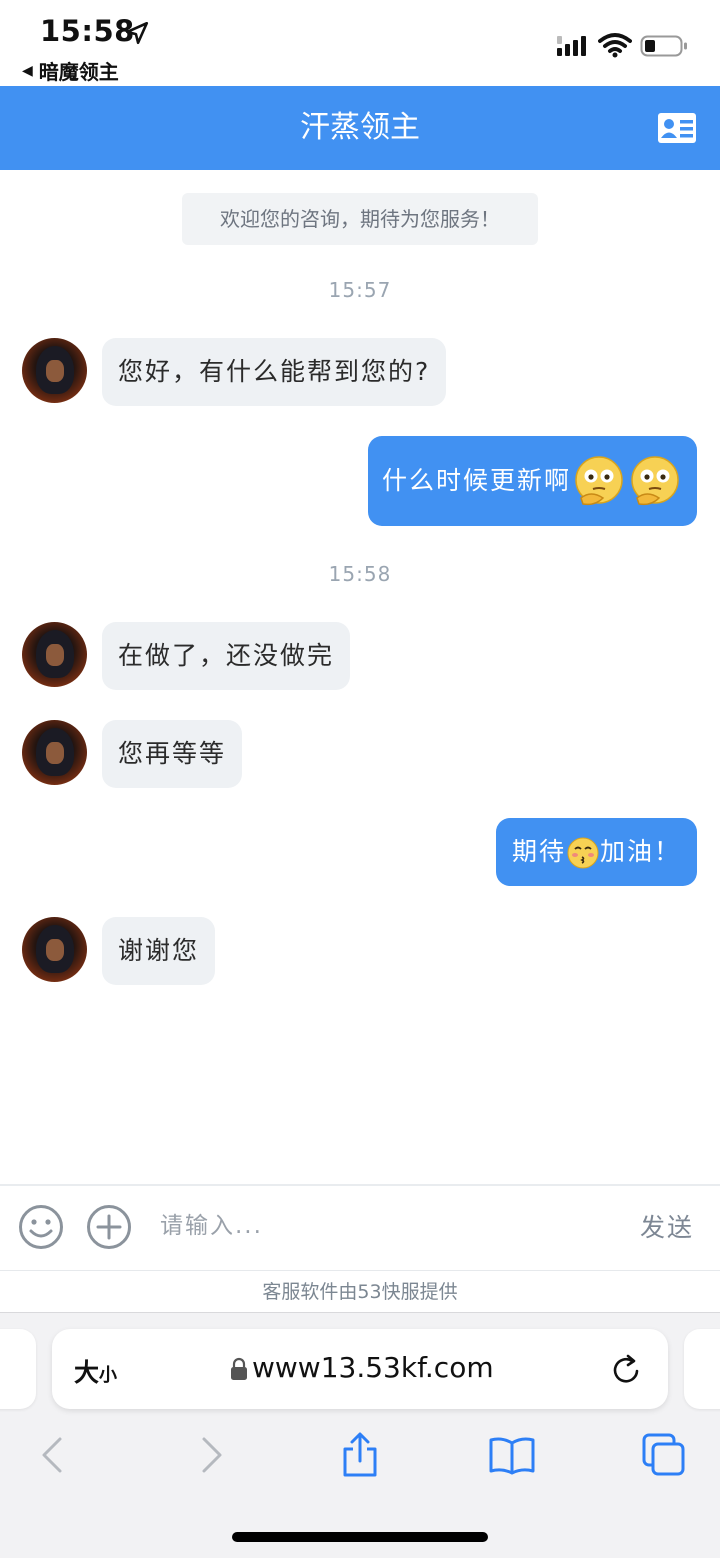  Describe the element at coordinates (172, 754) in the screenshot. I see `incoming-message-bubble: 您再等等` at that location.